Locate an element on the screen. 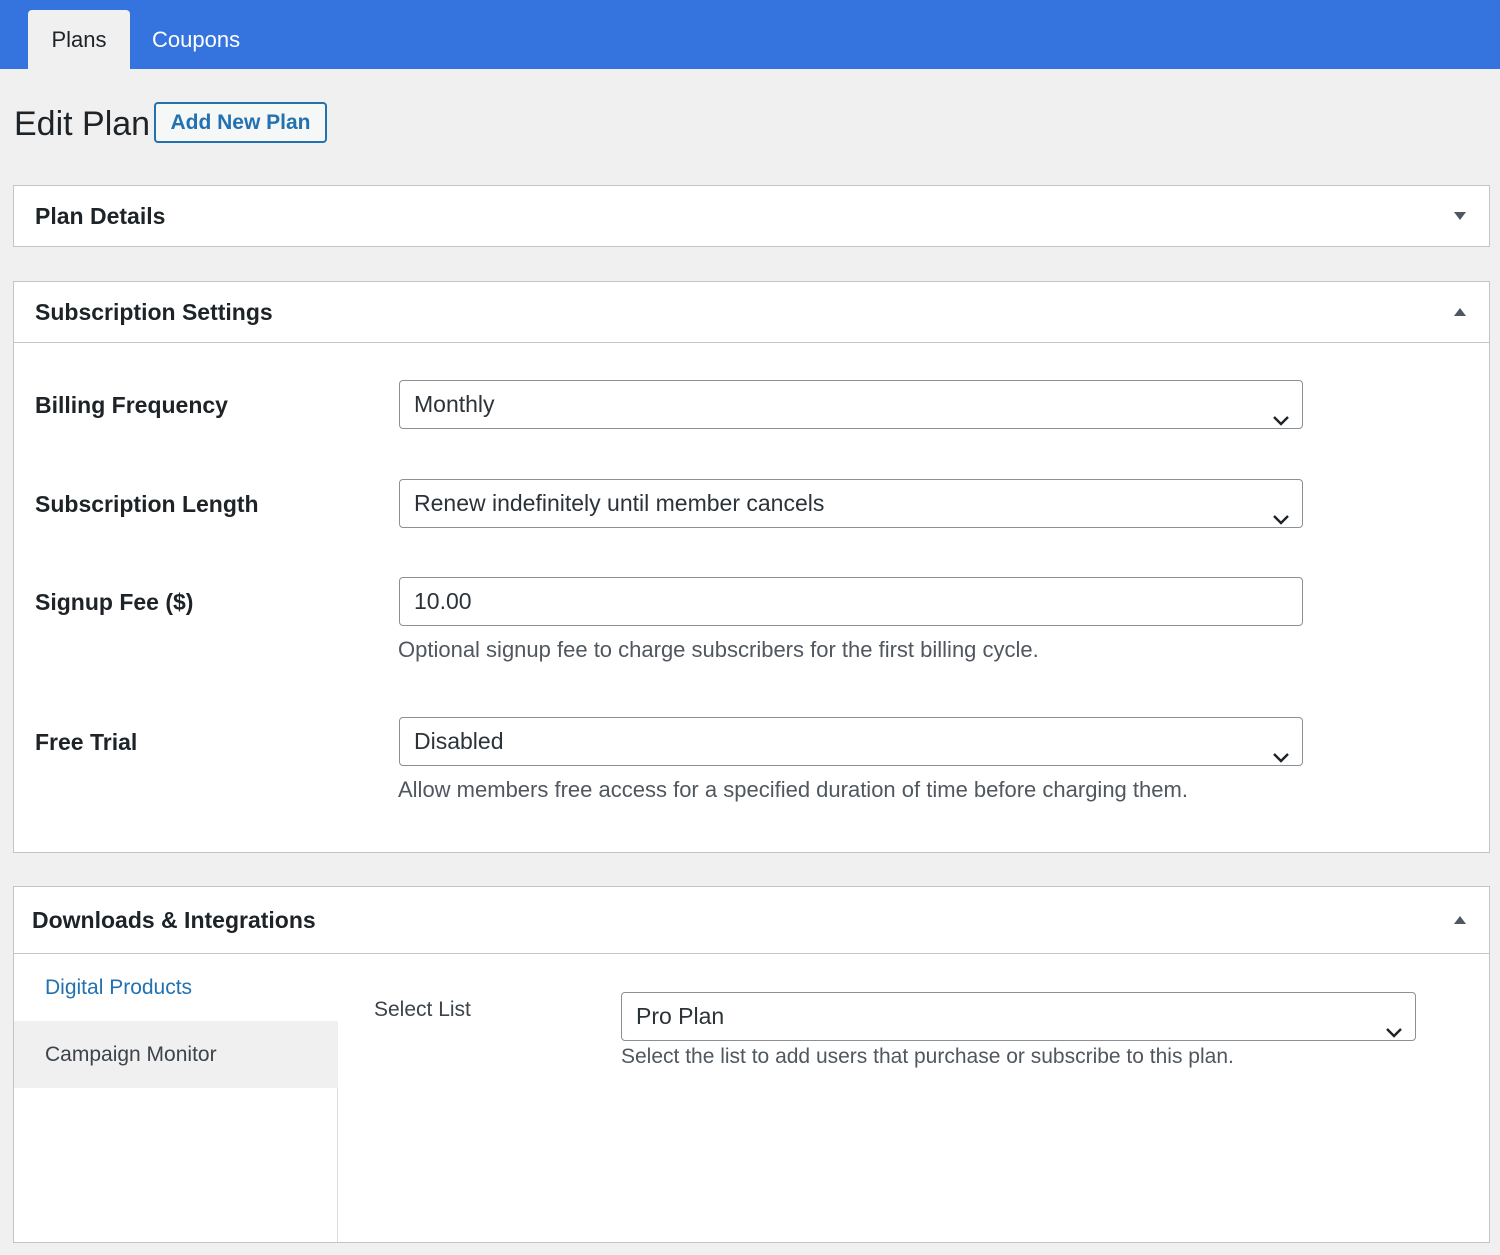 The image size is (1500, 1255). plan-details-header: Plan Details is located at coordinates (751, 216).